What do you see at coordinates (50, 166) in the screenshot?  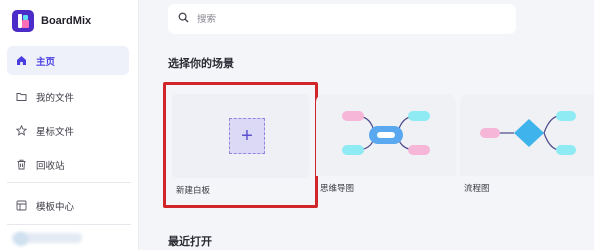 I see `sidebar-item-label: 回收站` at bounding box center [50, 166].